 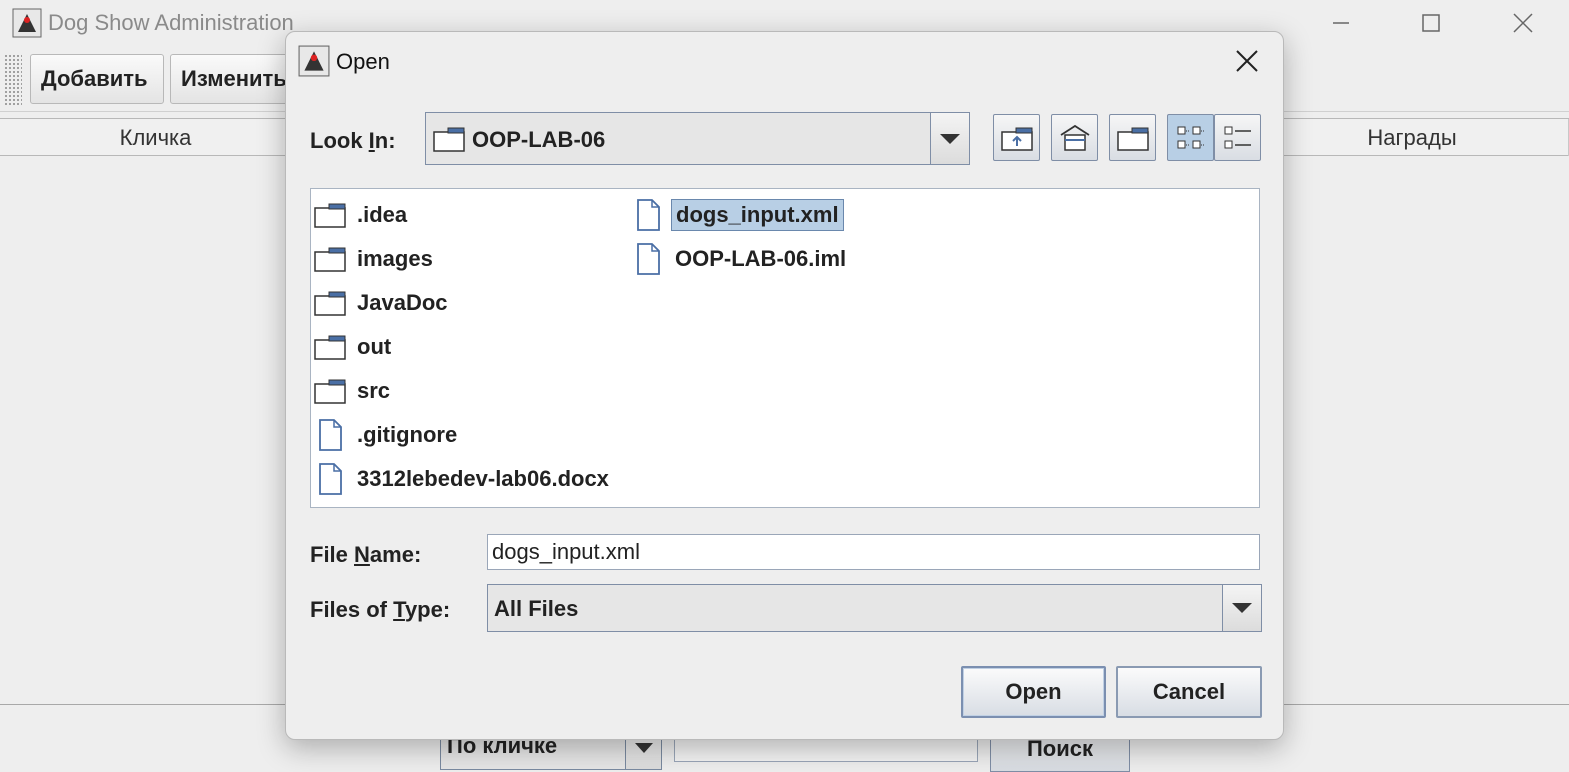 I want to click on up-one-level-button, so click(x=1016, y=137).